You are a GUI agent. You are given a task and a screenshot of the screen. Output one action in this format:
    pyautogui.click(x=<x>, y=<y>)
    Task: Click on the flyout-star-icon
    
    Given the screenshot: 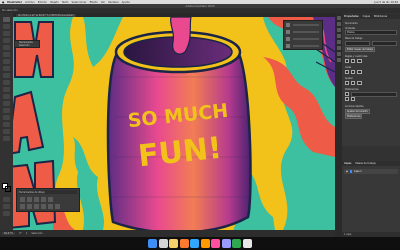 What is the action you would take?
    pyautogui.click(x=43, y=206)
    